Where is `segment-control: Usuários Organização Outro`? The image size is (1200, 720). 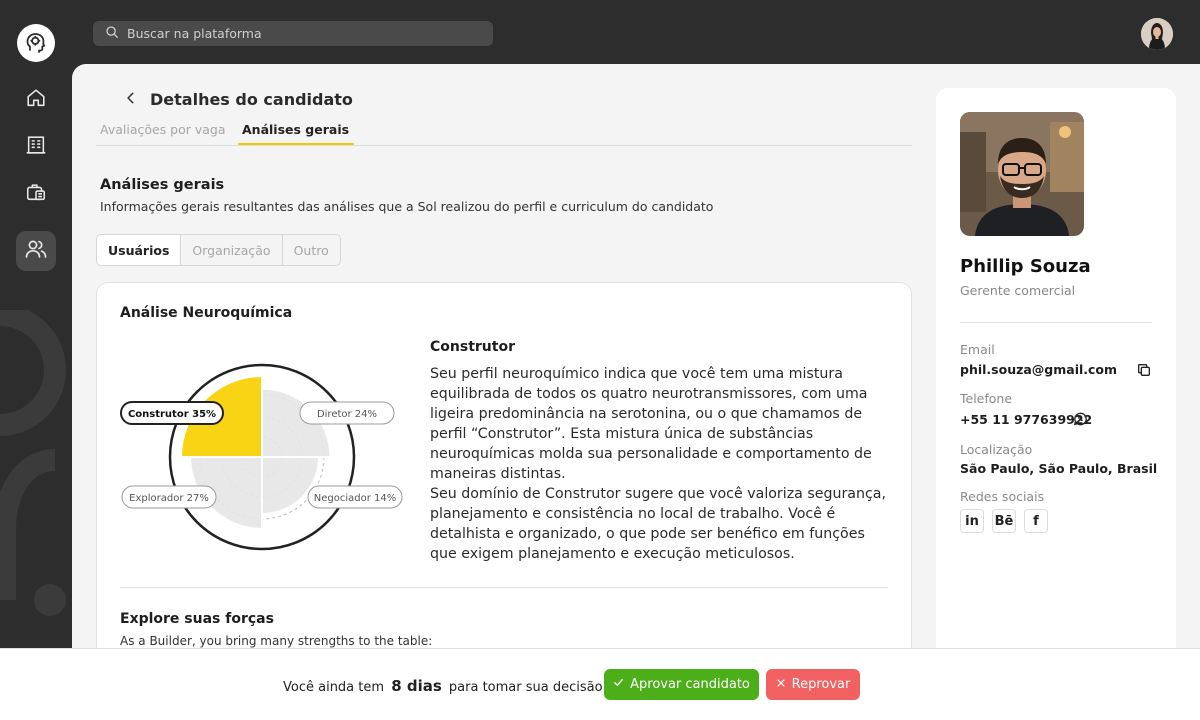
segment-control: Usuários Organização Outro is located at coordinates (218, 250).